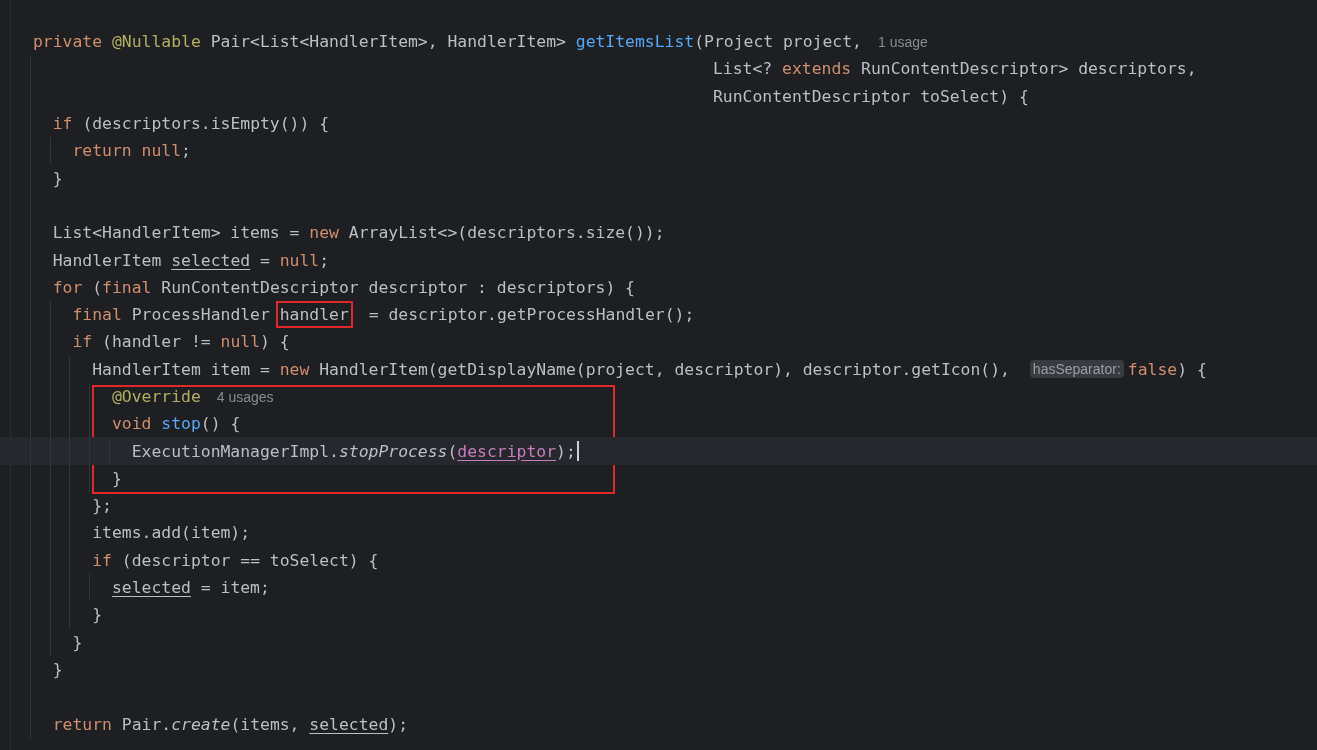  I want to click on code-text: };, so click(101, 506).